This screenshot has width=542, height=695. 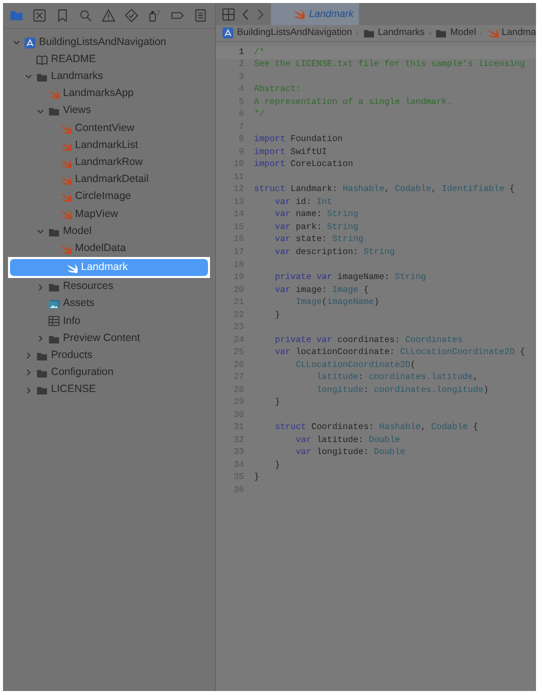 I want to click on tree-item: Resources, so click(x=88, y=287).